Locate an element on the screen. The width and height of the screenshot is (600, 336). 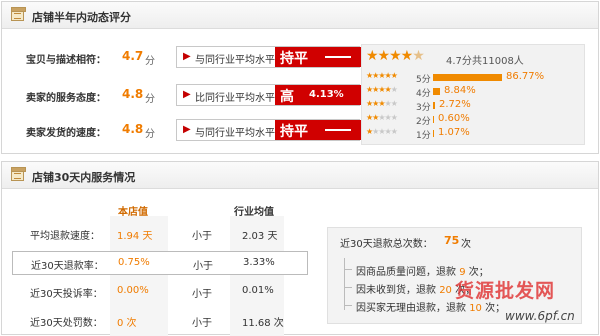
service-row: 平均退款速度： 1.94 天 小于 2.03 天 is located at coordinates (160, 234).